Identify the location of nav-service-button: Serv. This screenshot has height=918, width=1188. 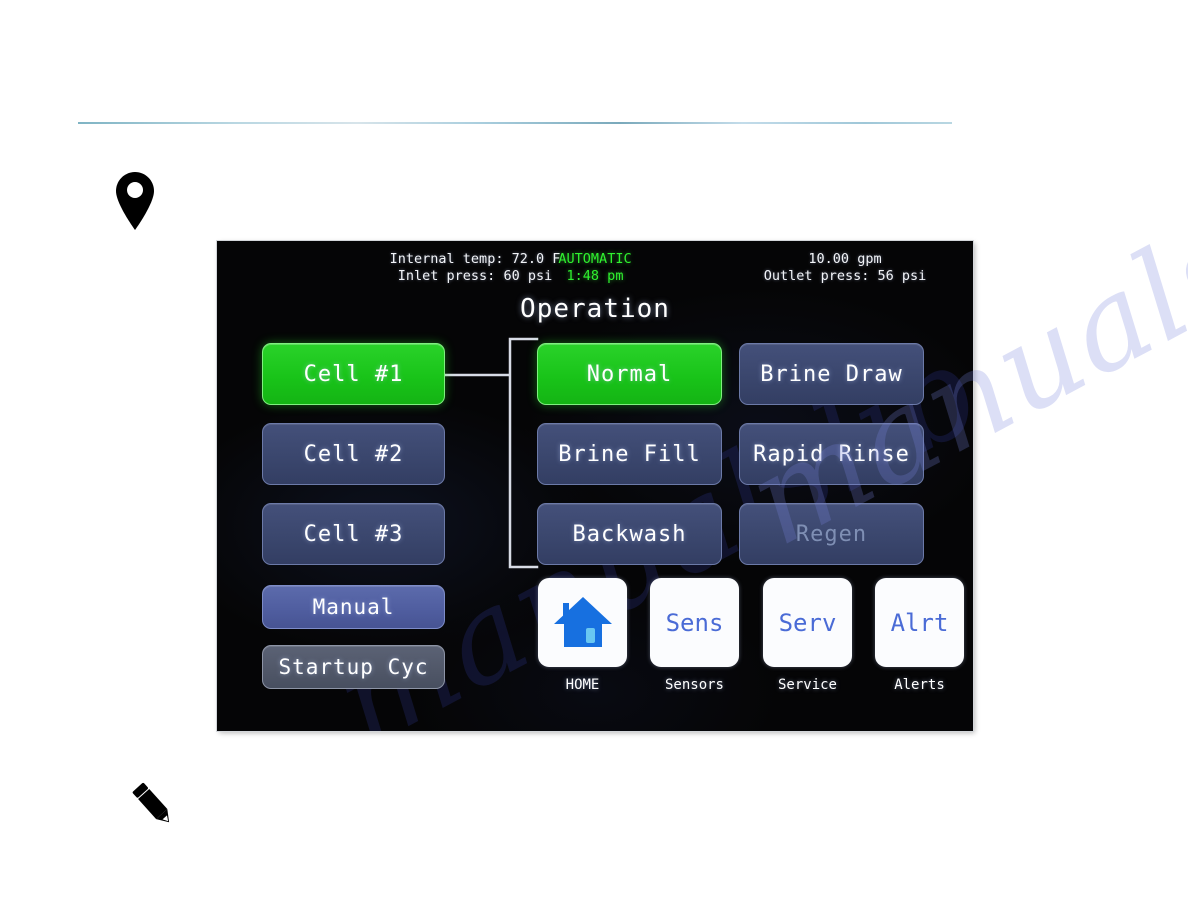
(807, 622).